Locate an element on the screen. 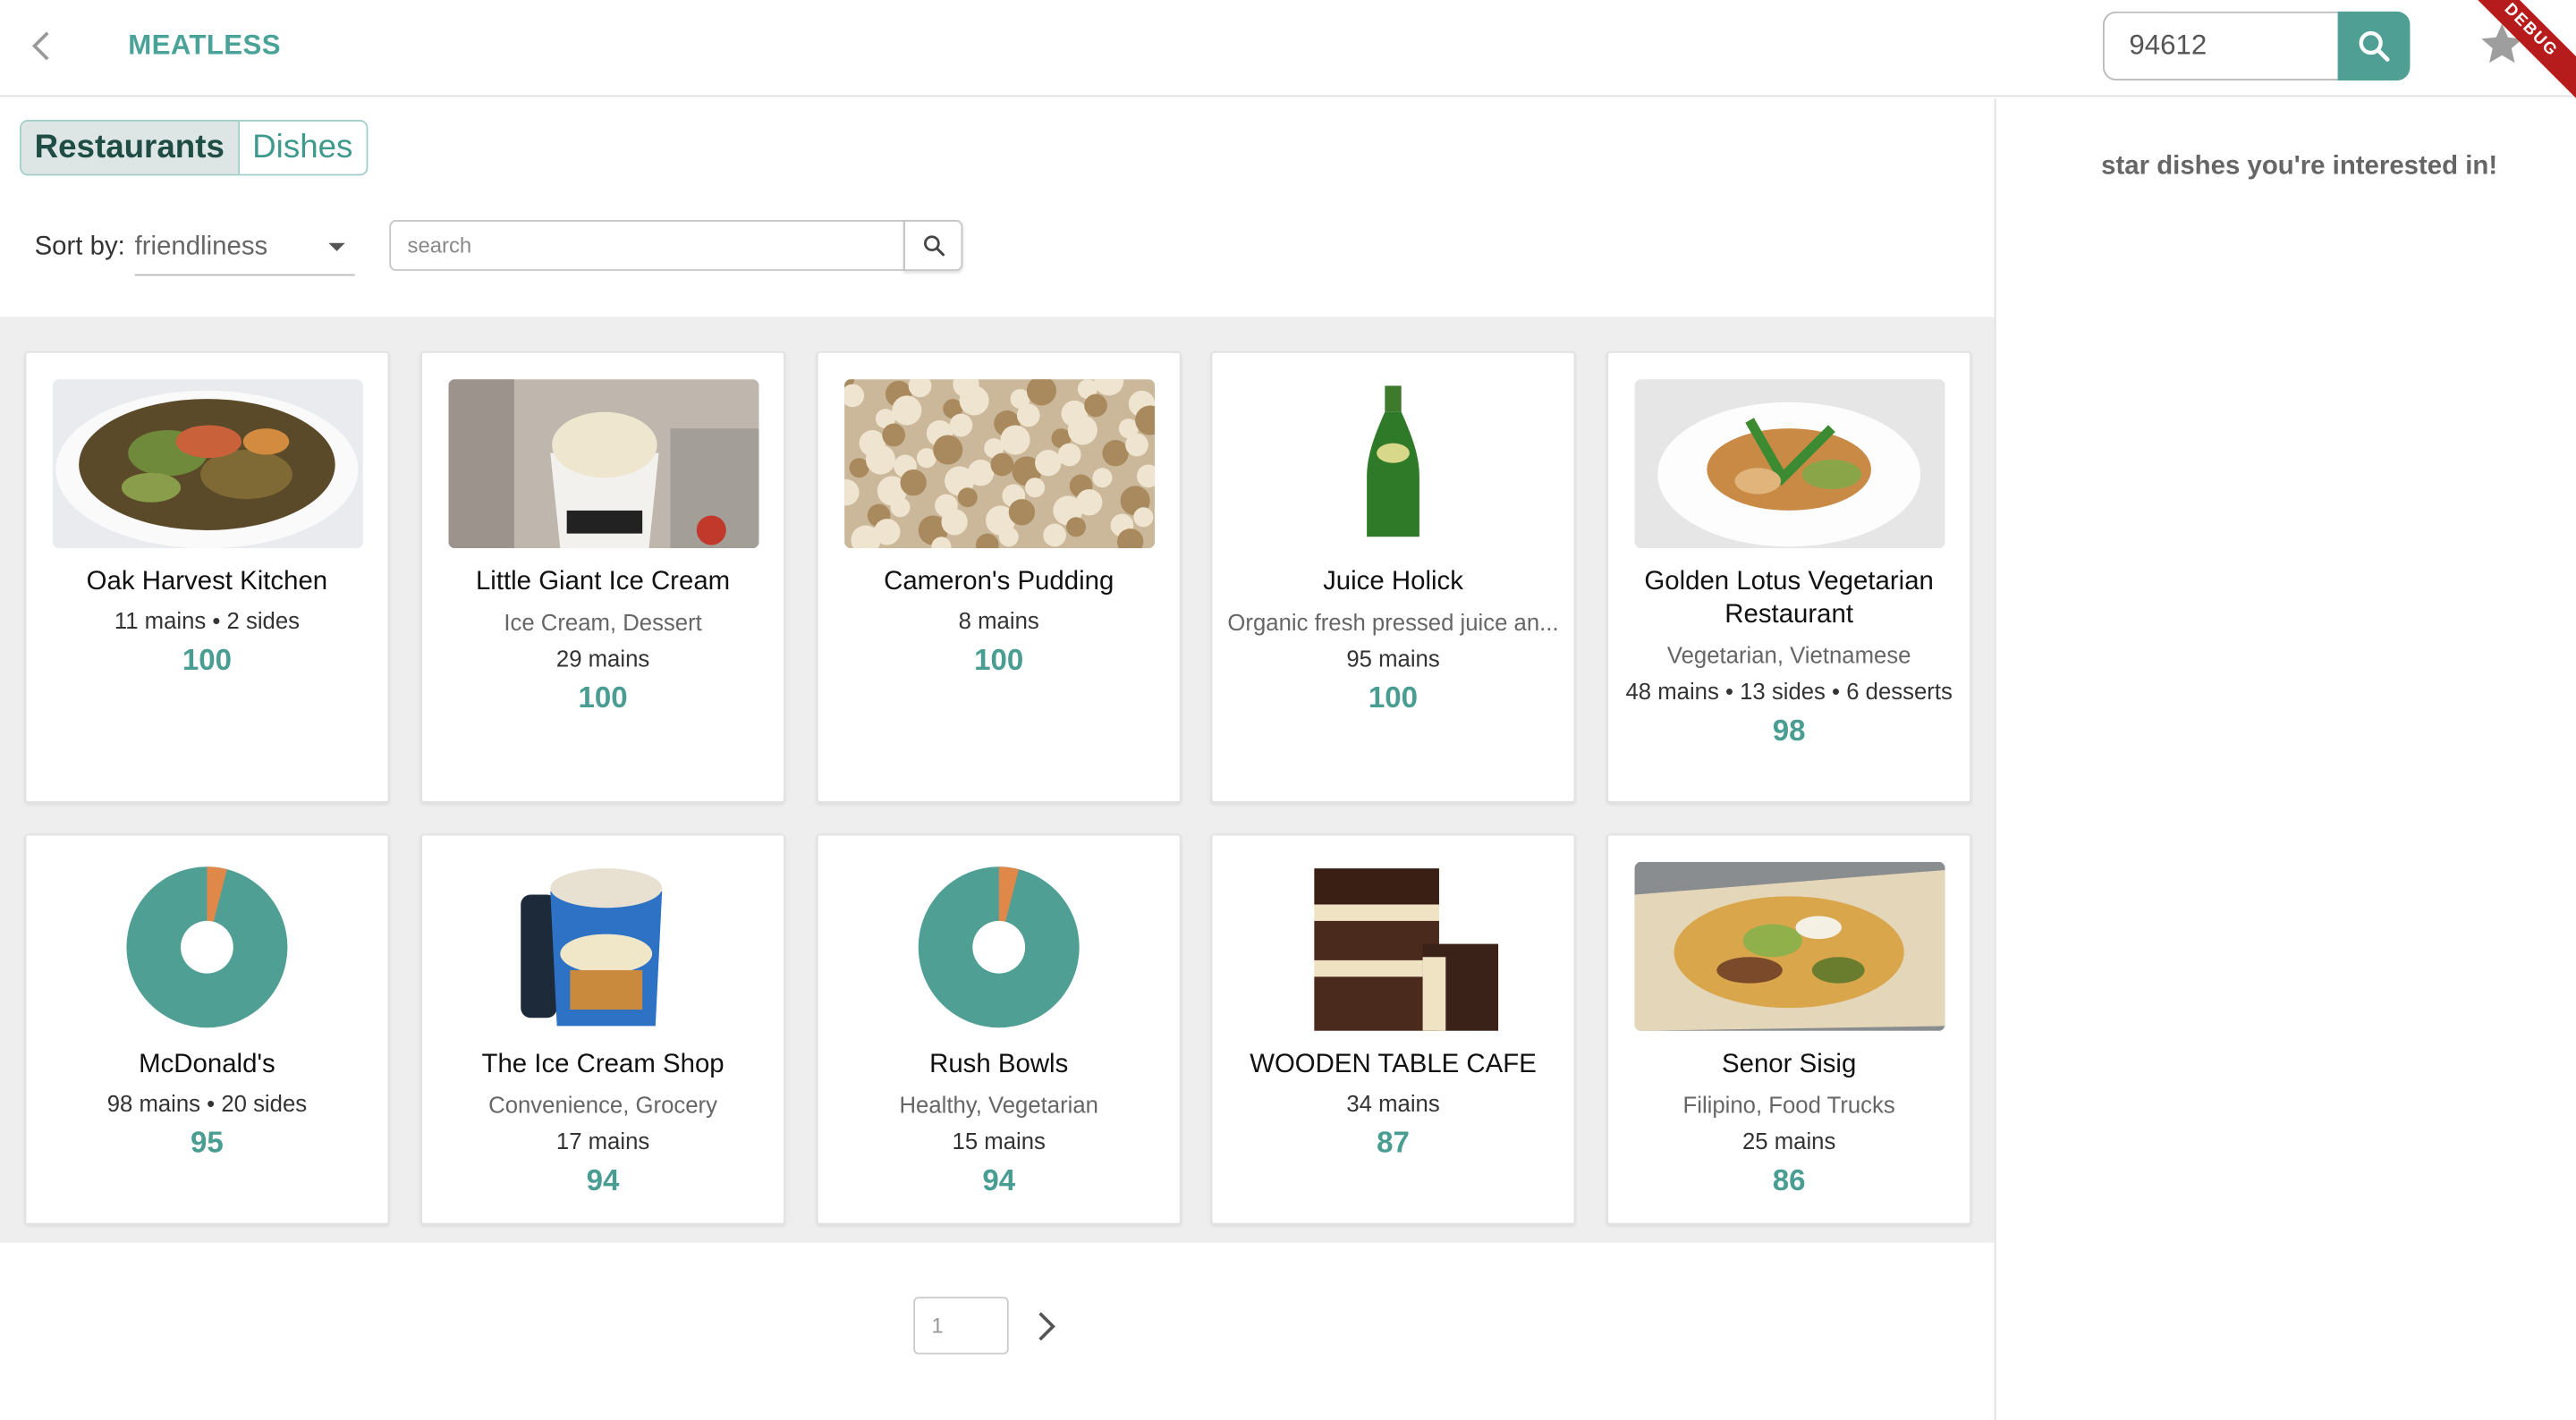 The height and width of the screenshot is (1420, 2576). zip-search-button is located at coordinates (2374, 46).